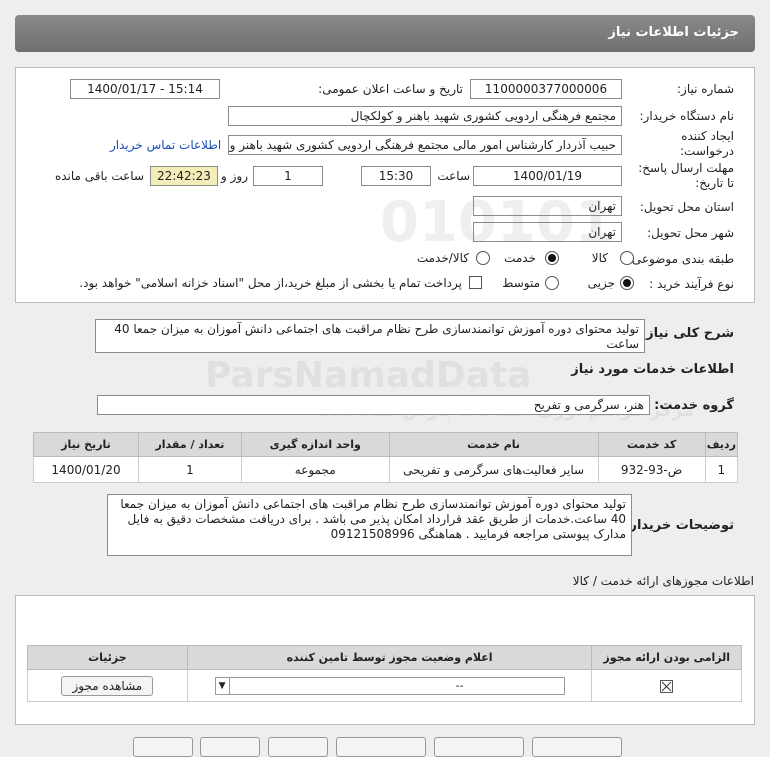 The height and width of the screenshot is (757, 770). Describe the element at coordinates (627, 258) in the screenshot. I see `category-goods-radio` at that location.